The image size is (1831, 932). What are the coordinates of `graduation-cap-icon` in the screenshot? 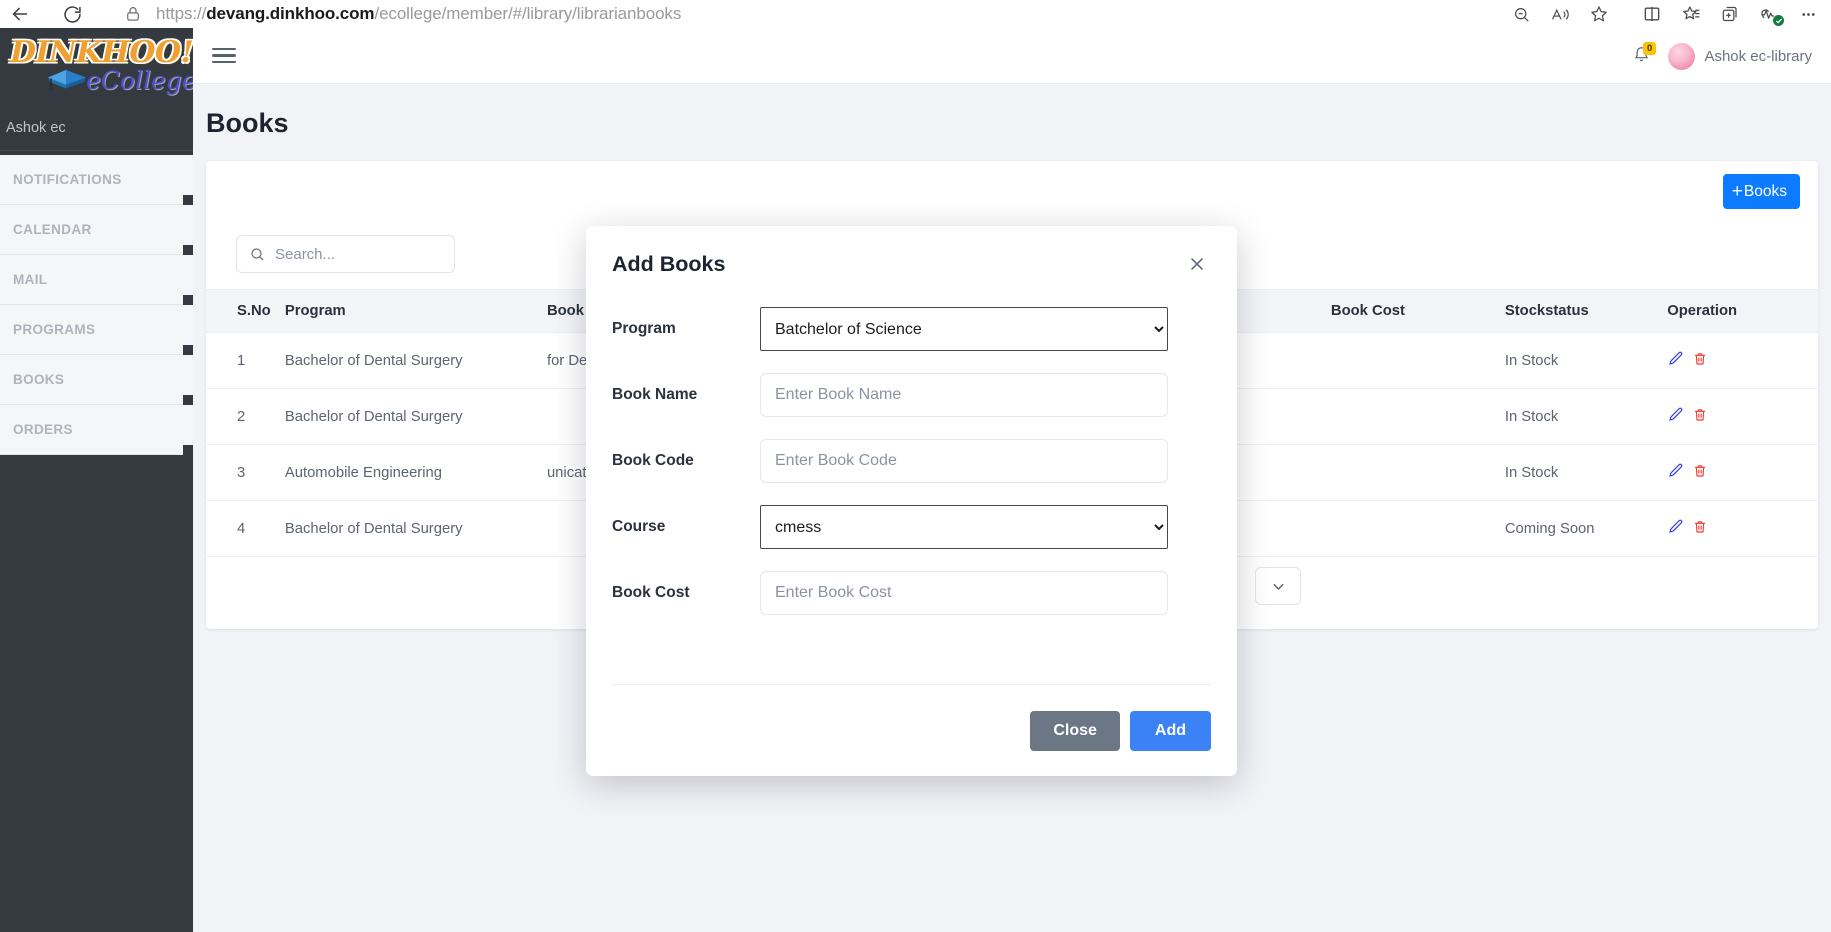 It's located at (67, 80).